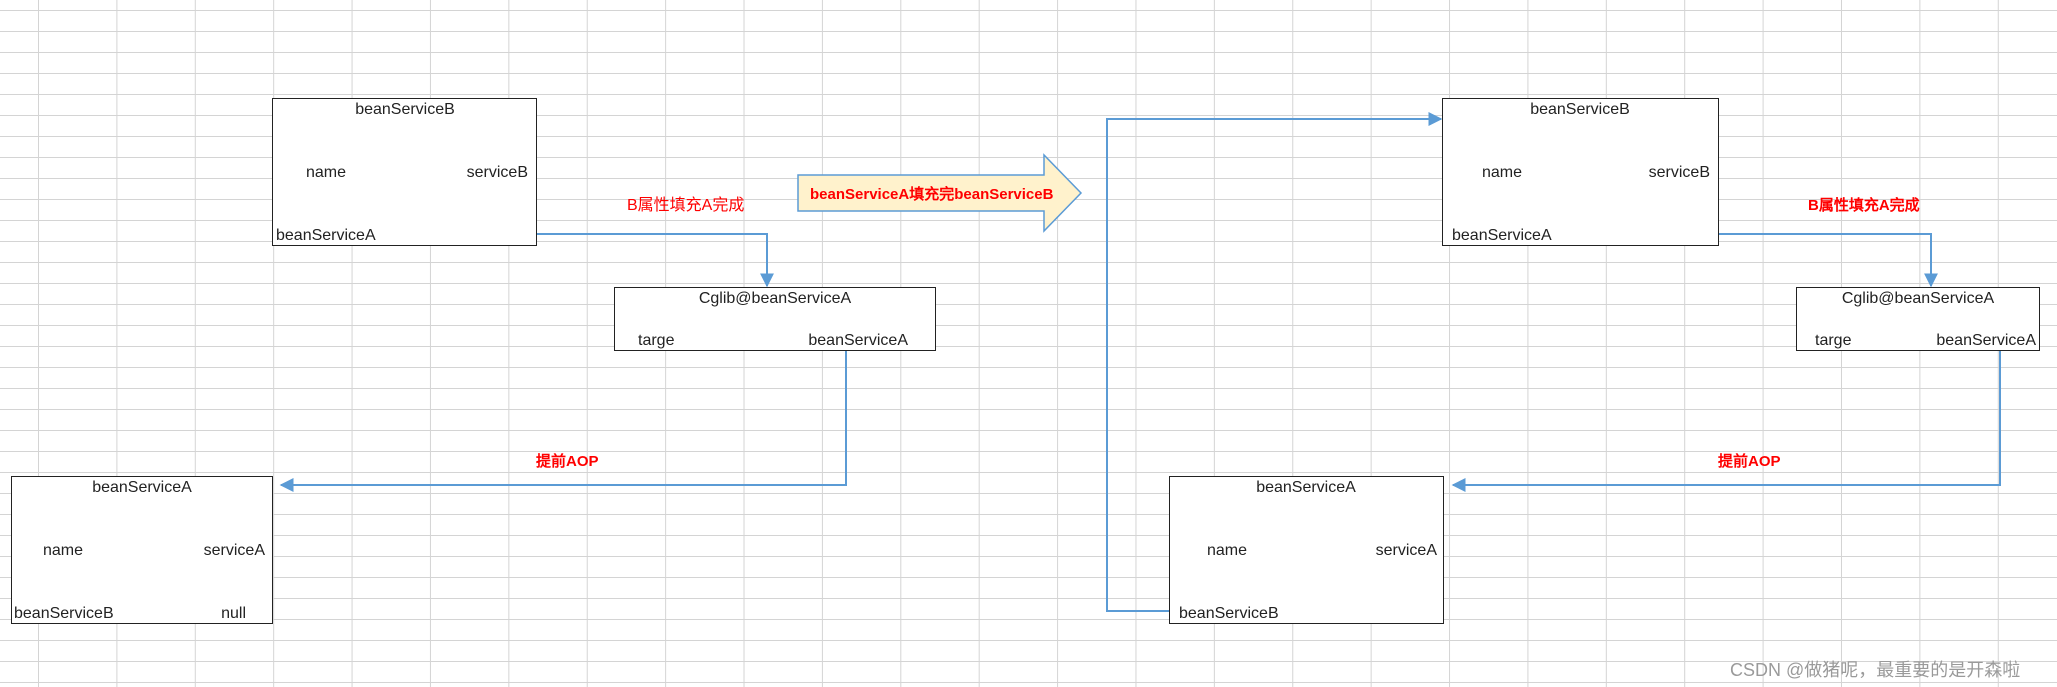 This screenshot has width=2057, height=687. Describe the element at coordinates (1986, 340) in the screenshot. I see `right-cglib-field-value: beanServiceA` at that location.